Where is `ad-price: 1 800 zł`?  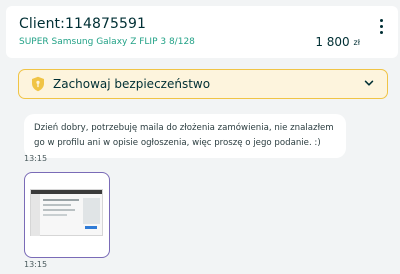 ad-price: 1 800 zł is located at coordinates (337, 42).